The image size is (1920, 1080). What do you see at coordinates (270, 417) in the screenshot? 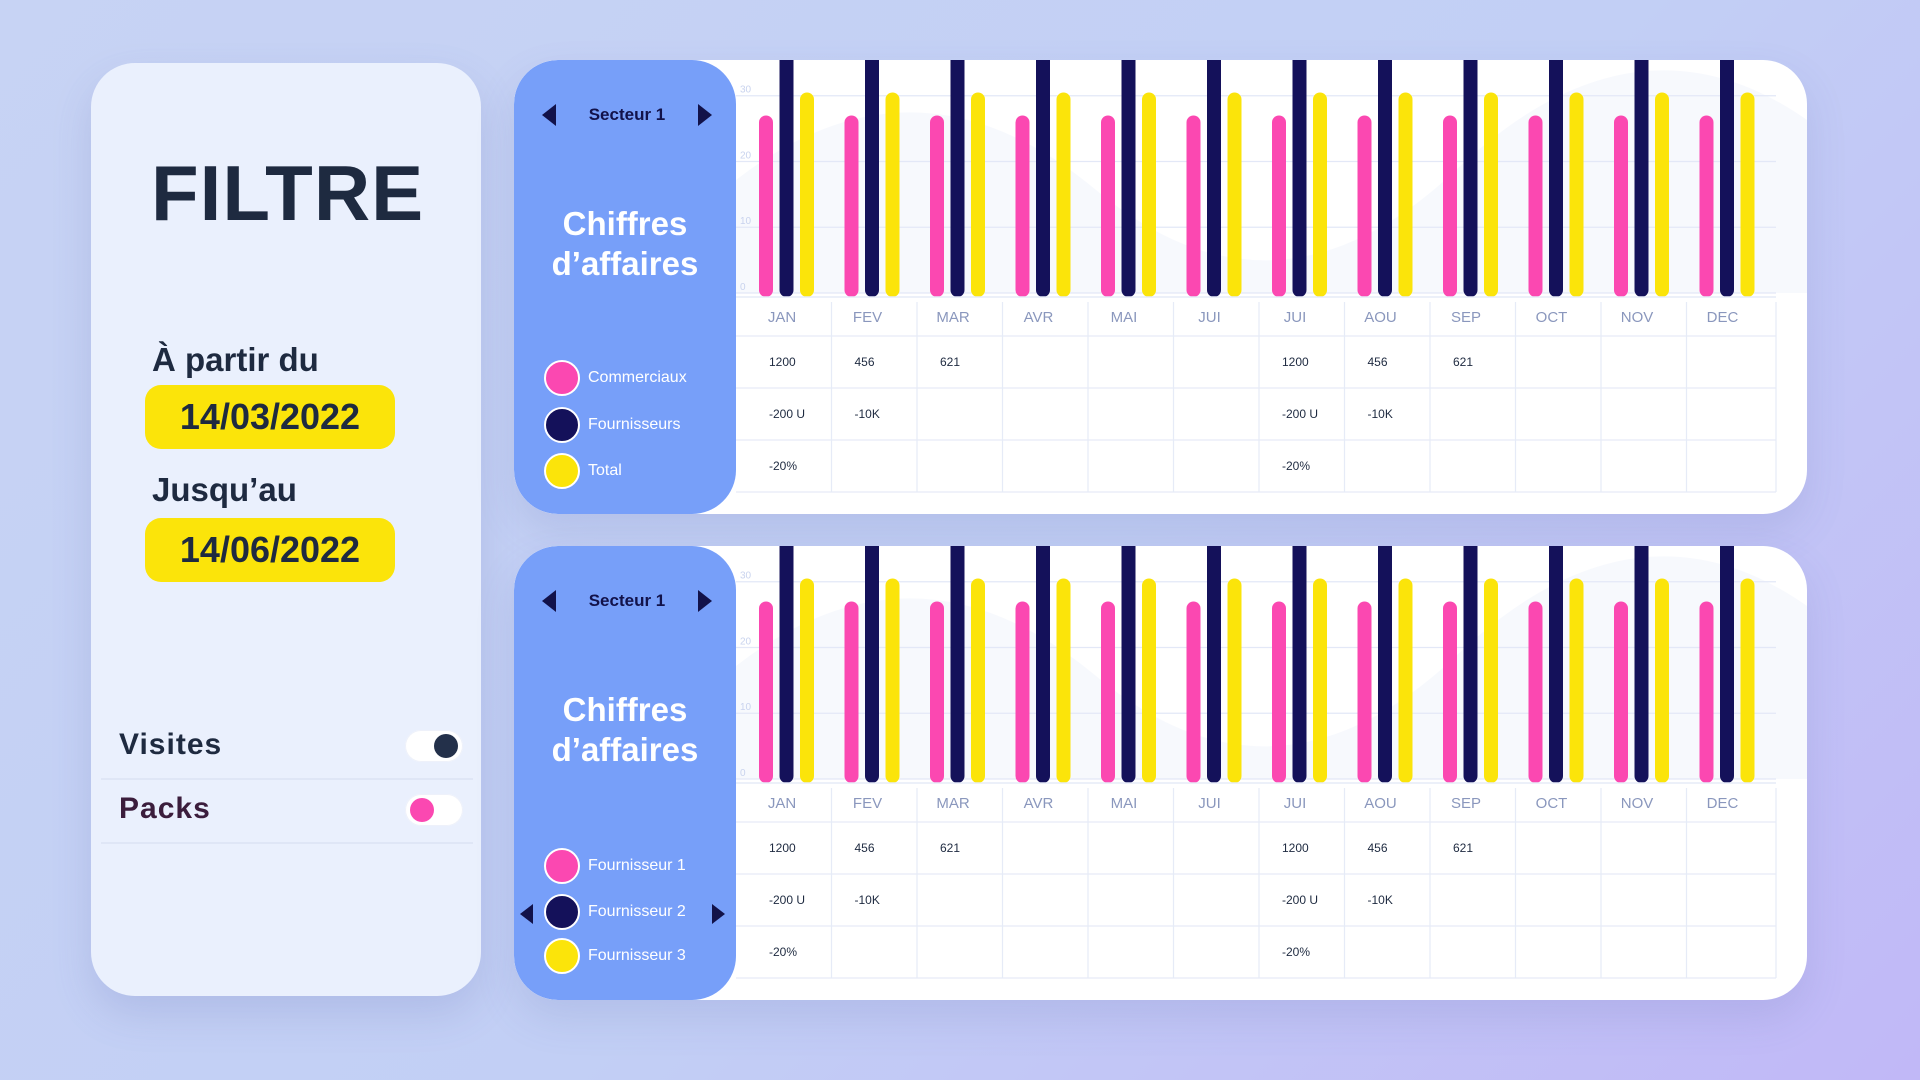
I see `from-date-field: 14/03/2022` at bounding box center [270, 417].